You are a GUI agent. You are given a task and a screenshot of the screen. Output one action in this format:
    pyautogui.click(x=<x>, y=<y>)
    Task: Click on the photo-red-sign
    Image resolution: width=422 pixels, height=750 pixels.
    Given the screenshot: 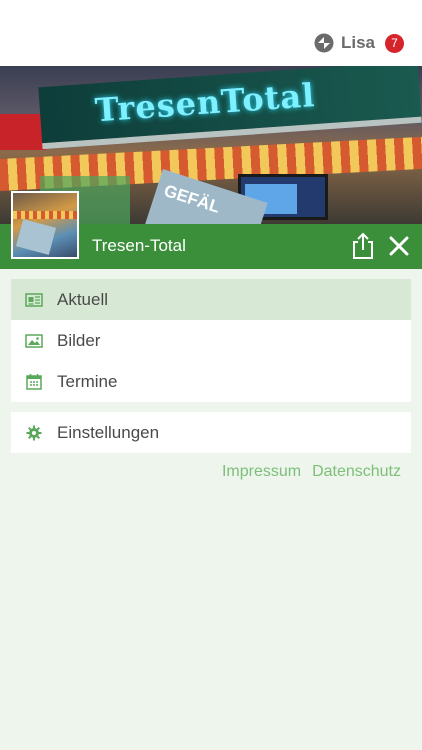 What is the action you would take?
    pyautogui.click(x=23, y=132)
    